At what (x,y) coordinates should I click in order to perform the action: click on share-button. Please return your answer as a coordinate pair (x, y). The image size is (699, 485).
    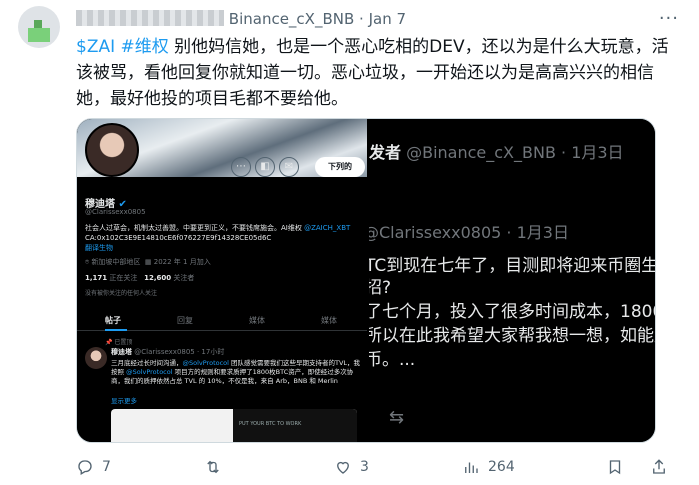
    Looking at the image, I should click on (659, 467).